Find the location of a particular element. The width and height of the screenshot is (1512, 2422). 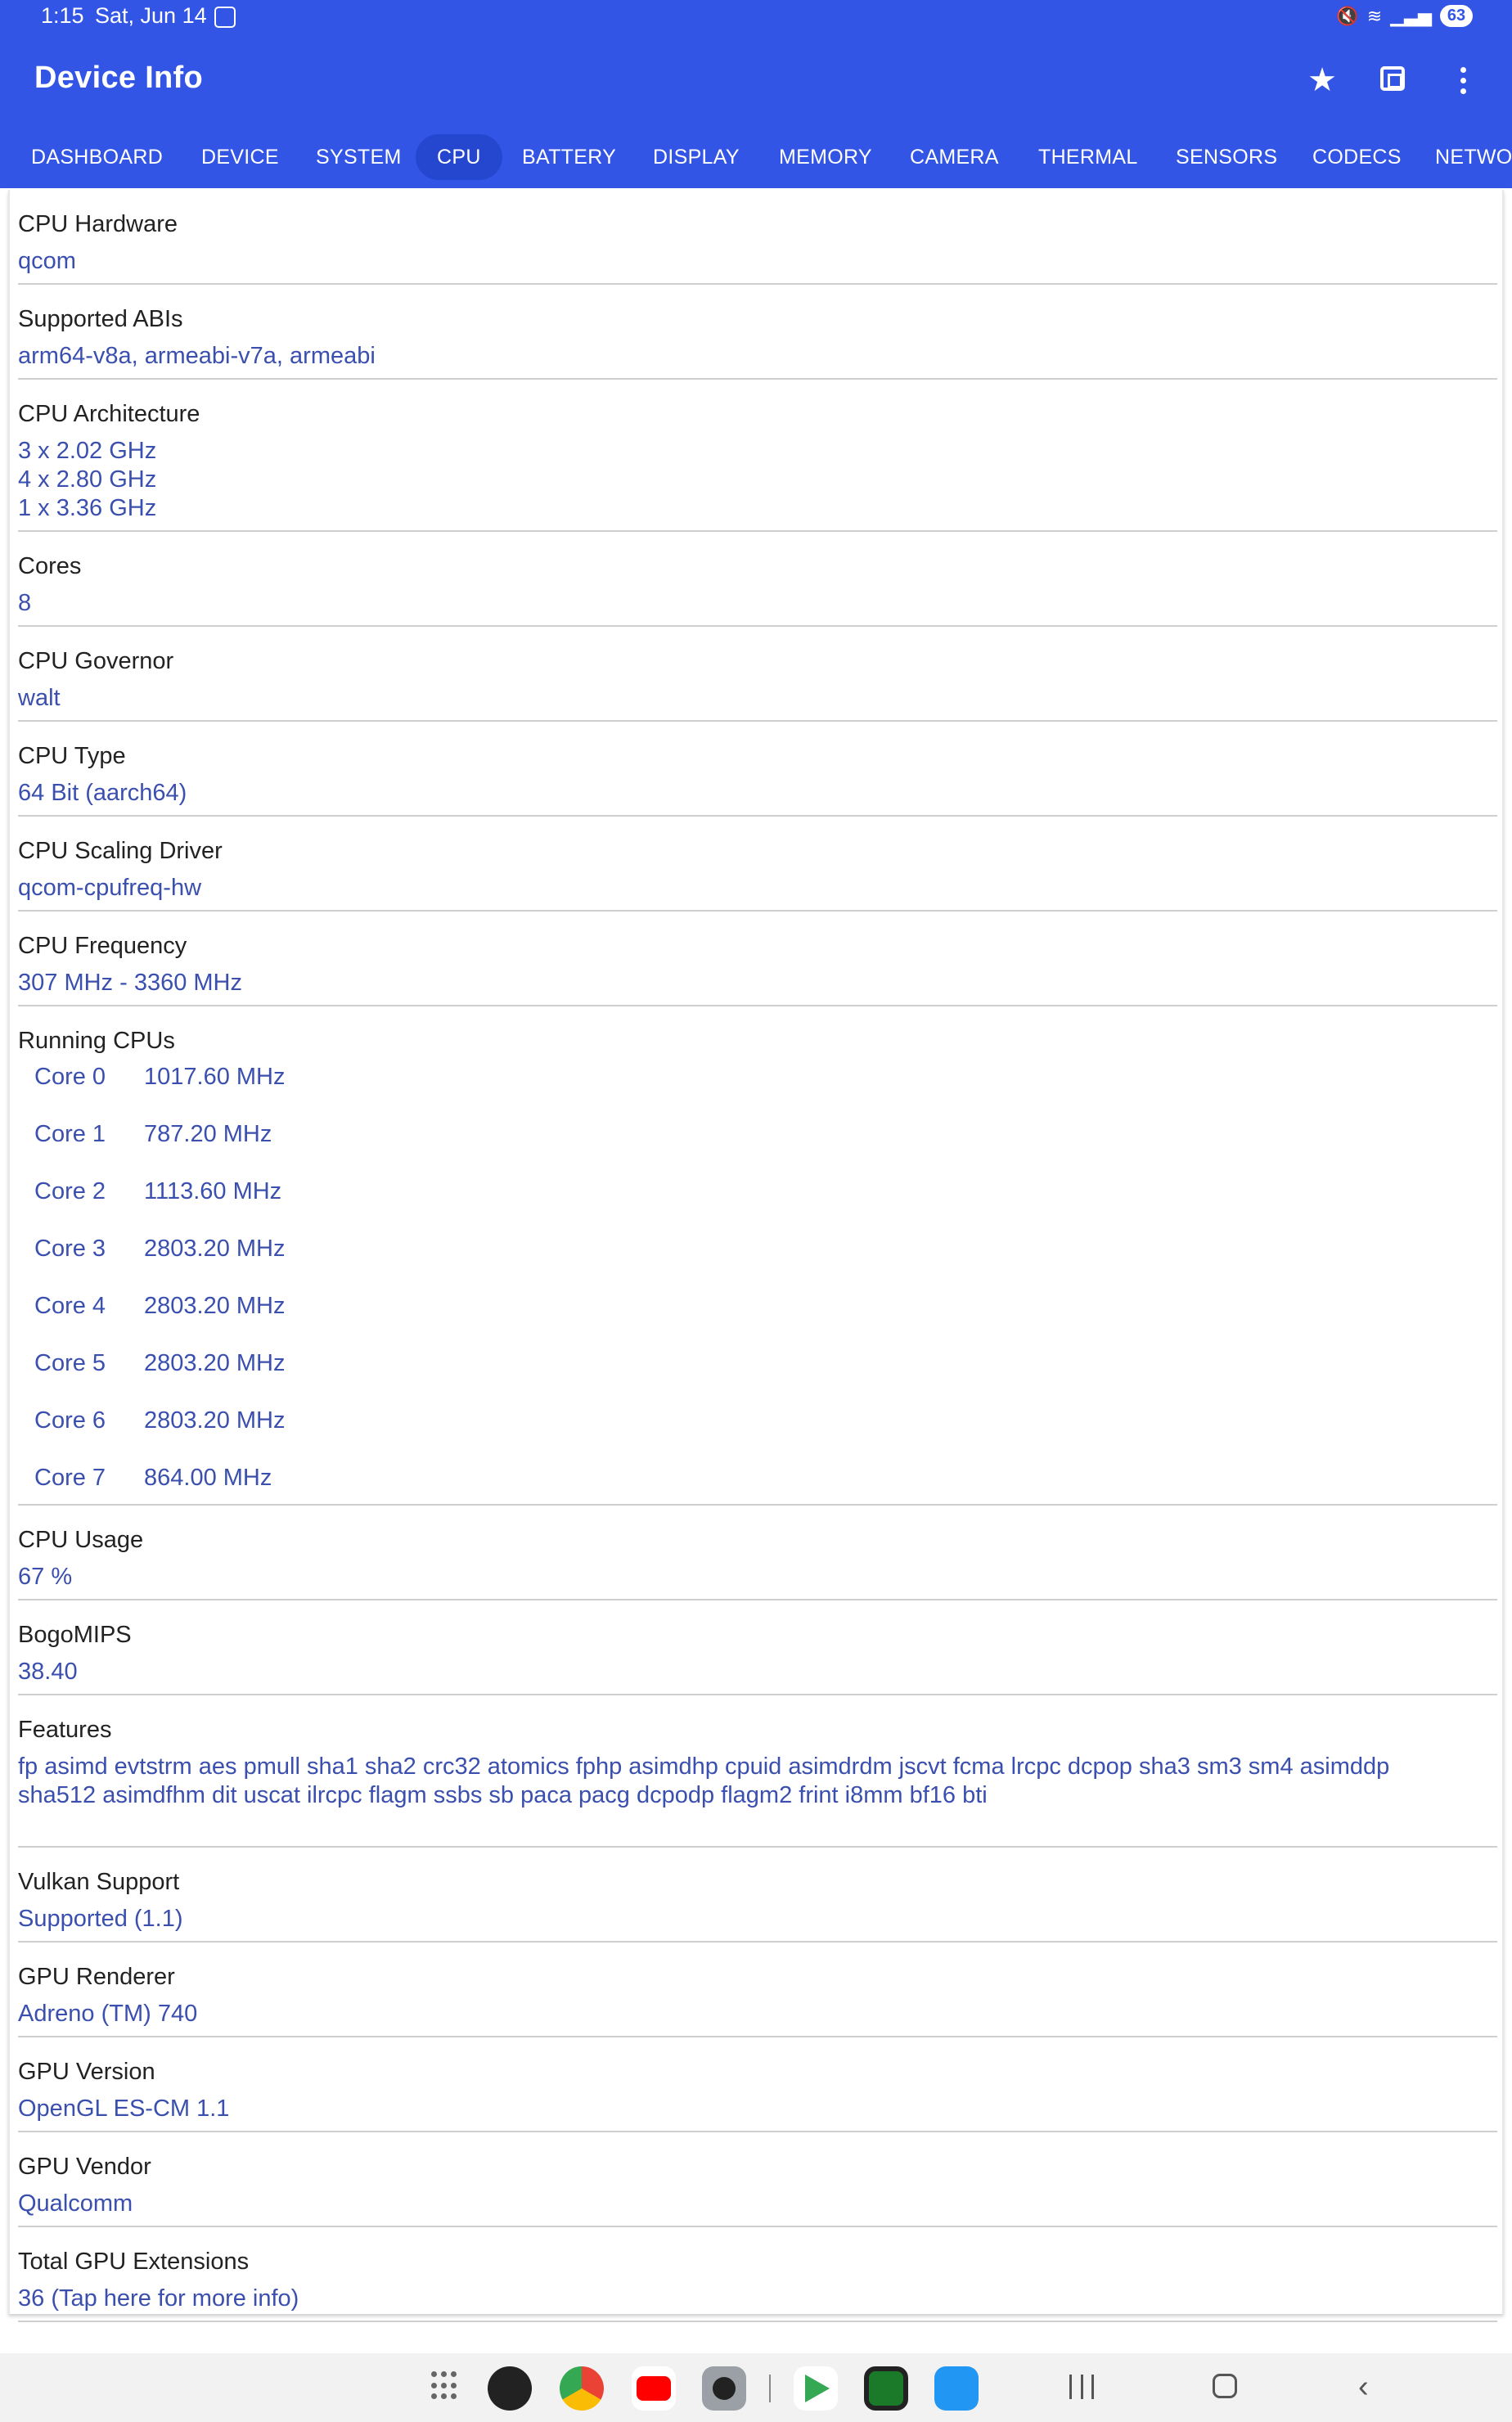

info-row: CPU Type 64 Bit (aarch64) is located at coordinates (758, 769).